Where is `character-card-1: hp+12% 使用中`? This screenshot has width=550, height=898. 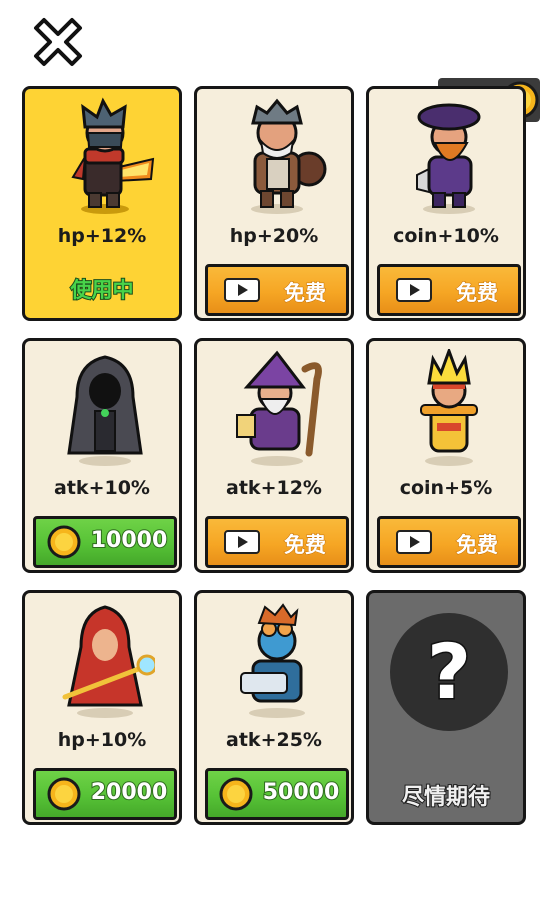
character-card-1: hp+12% 使用中 is located at coordinates (102, 203).